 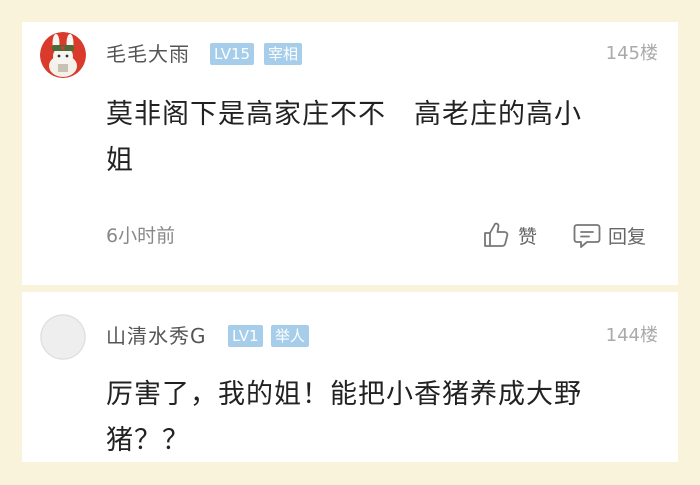 I want to click on title-badge: 举人, so click(x=290, y=336).